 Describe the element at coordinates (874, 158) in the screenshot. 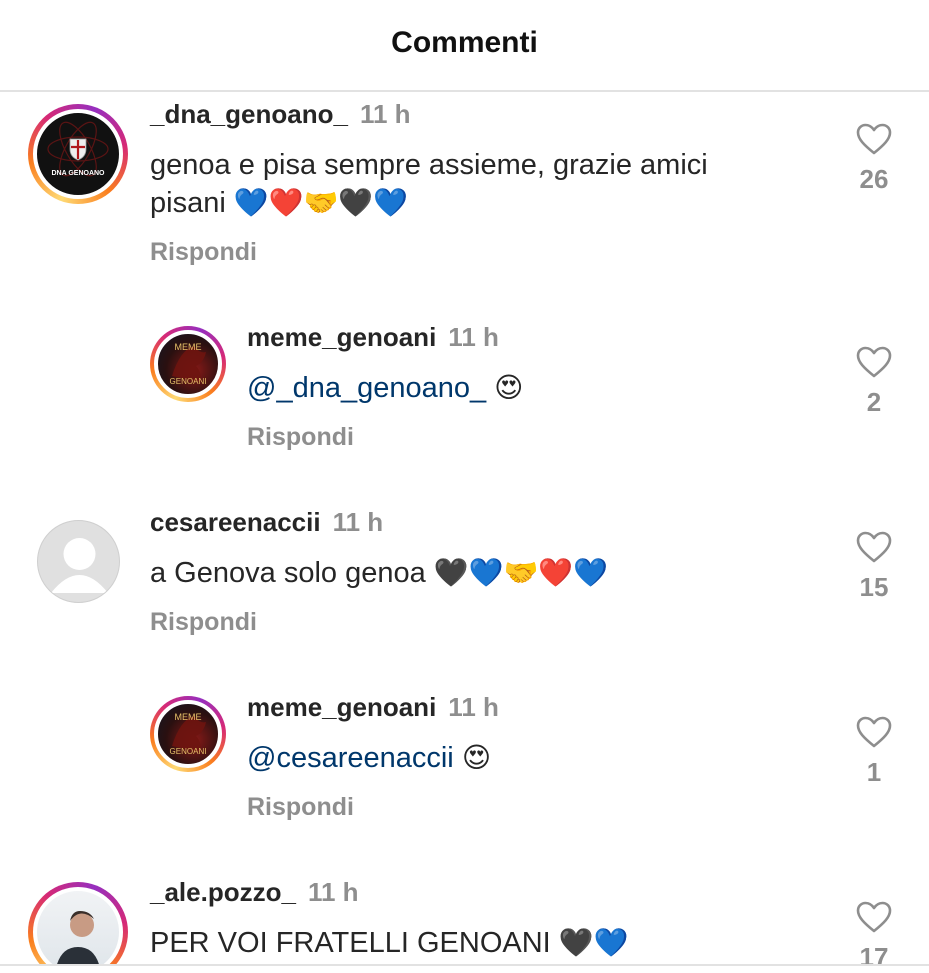

I see `like-control: 26` at that location.